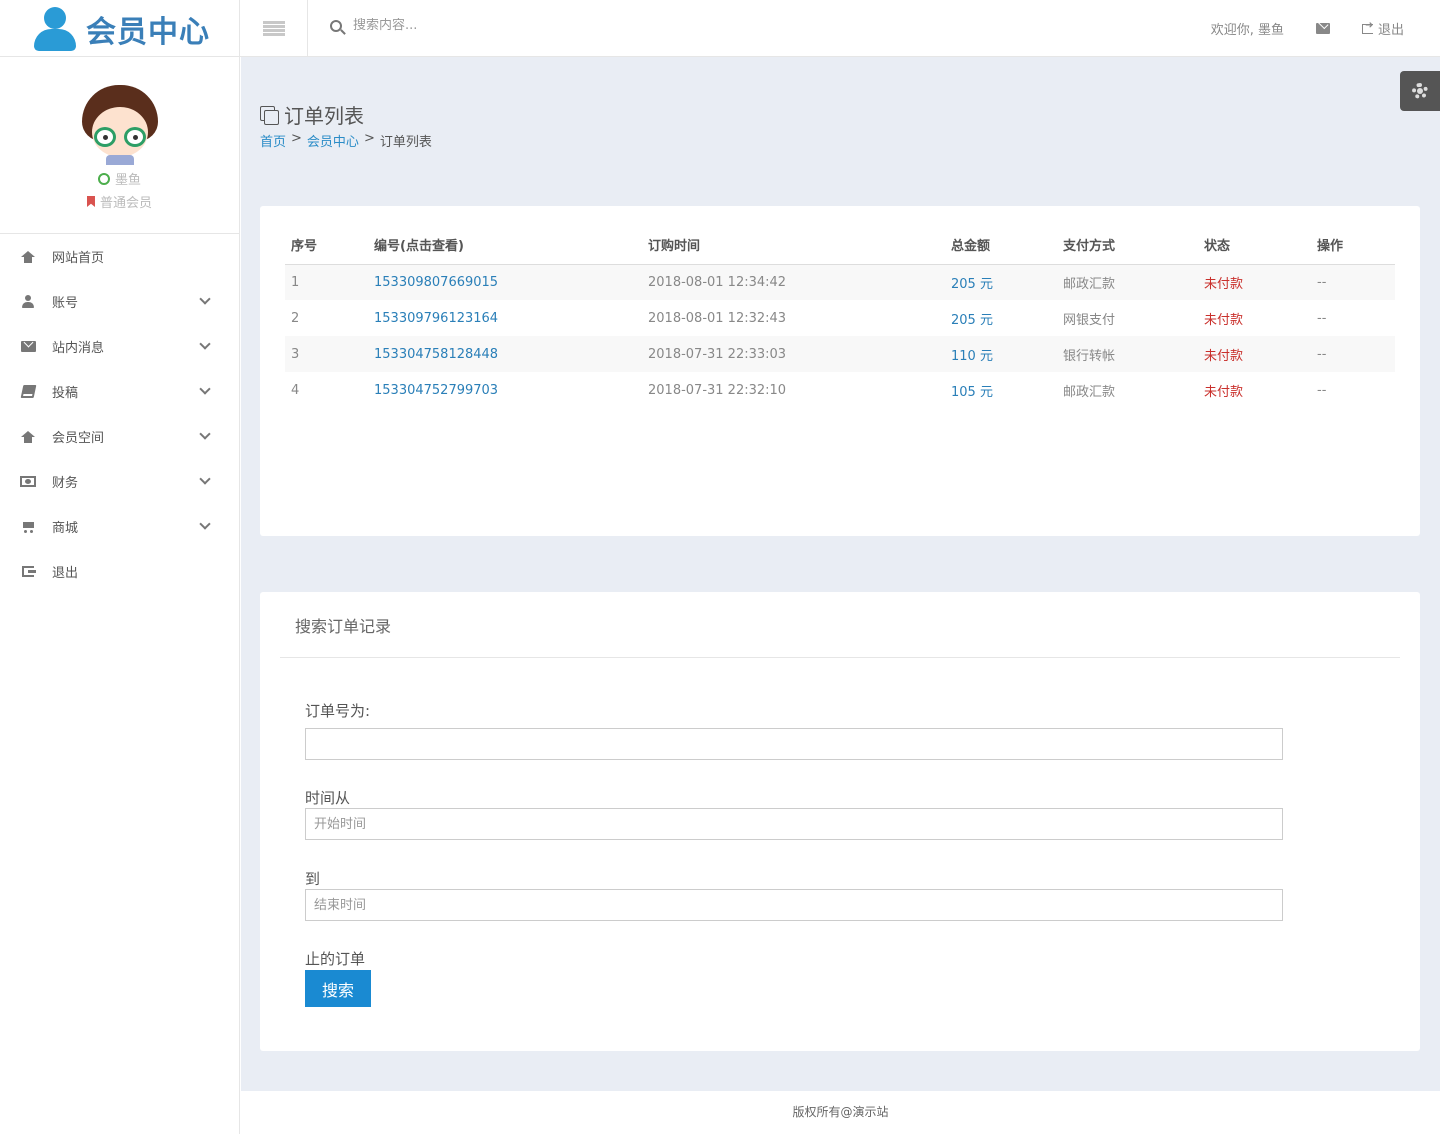 This screenshot has height=1134, width=1440. Describe the element at coordinates (505, 282) in the screenshot. I see `order-no-link: 153309807669015` at that location.